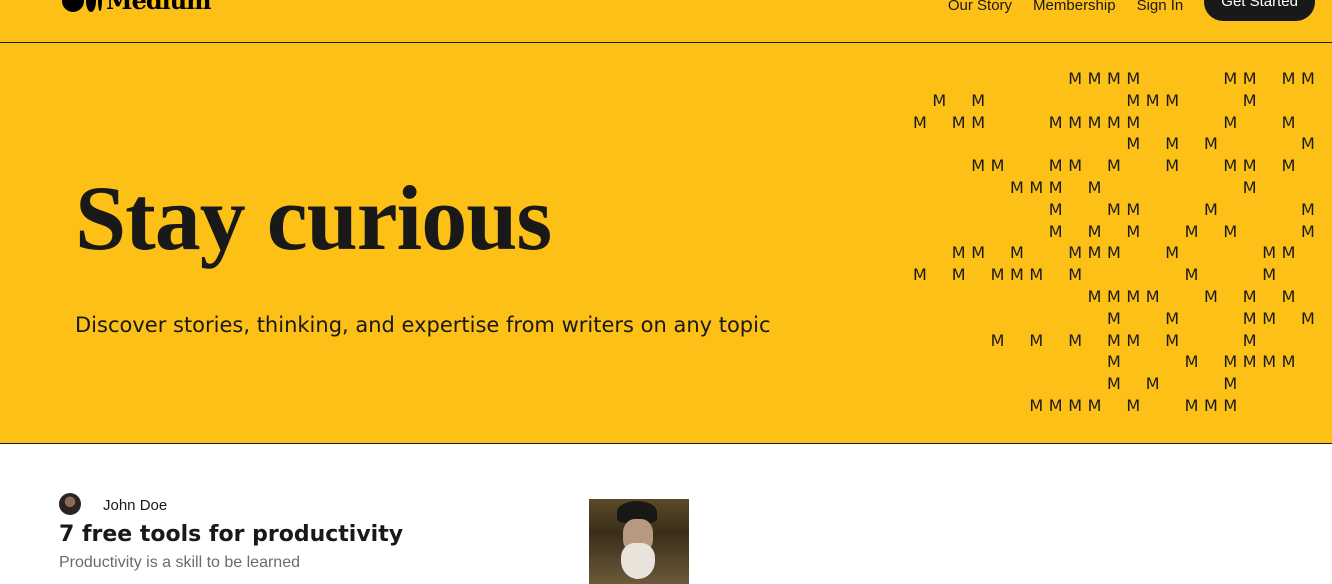 The width and height of the screenshot is (1332, 584). Describe the element at coordinates (135, 505) in the screenshot. I see `author-name: John Doe` at that location.